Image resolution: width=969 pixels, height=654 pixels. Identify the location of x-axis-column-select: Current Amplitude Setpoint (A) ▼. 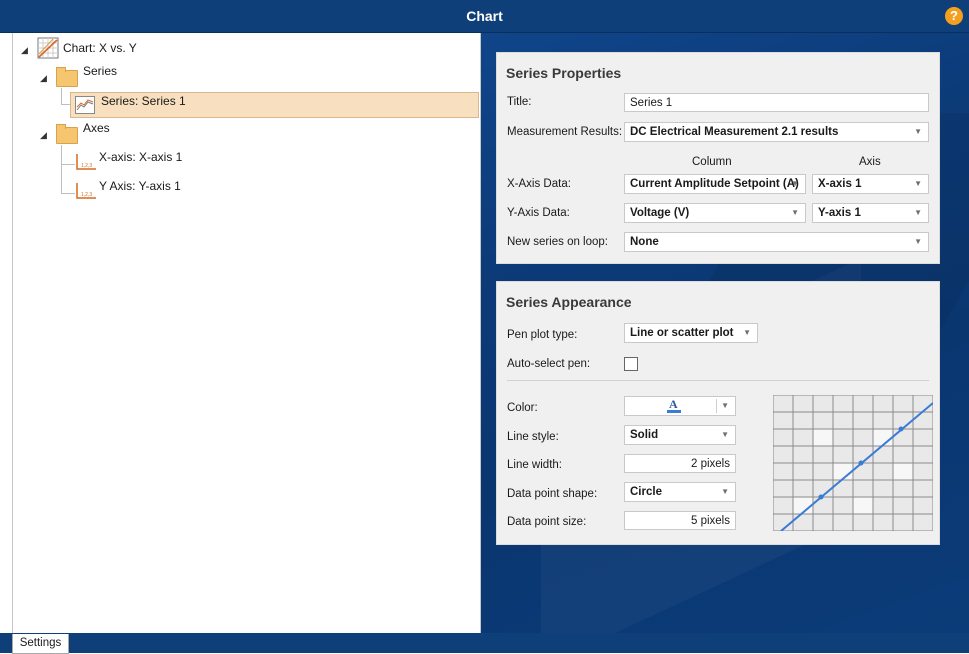
(715, 184).